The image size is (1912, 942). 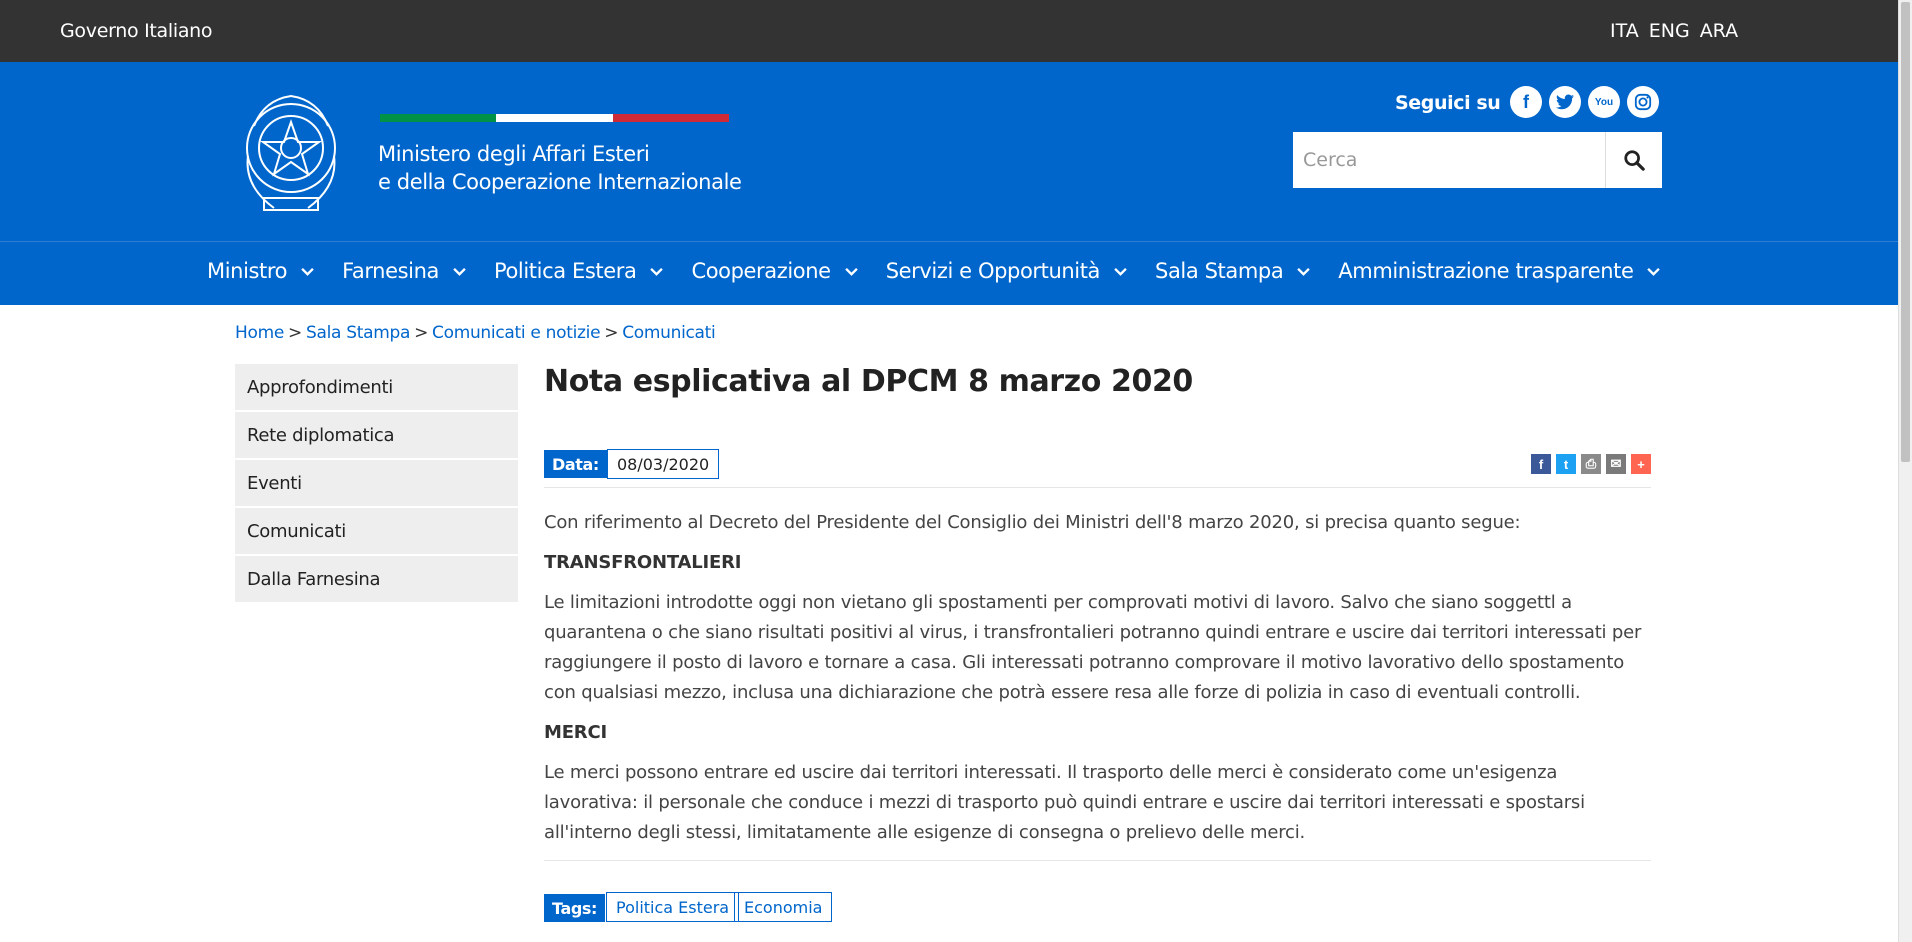 I want to click on facebook-icon: f, so click(x=1526, y=102).